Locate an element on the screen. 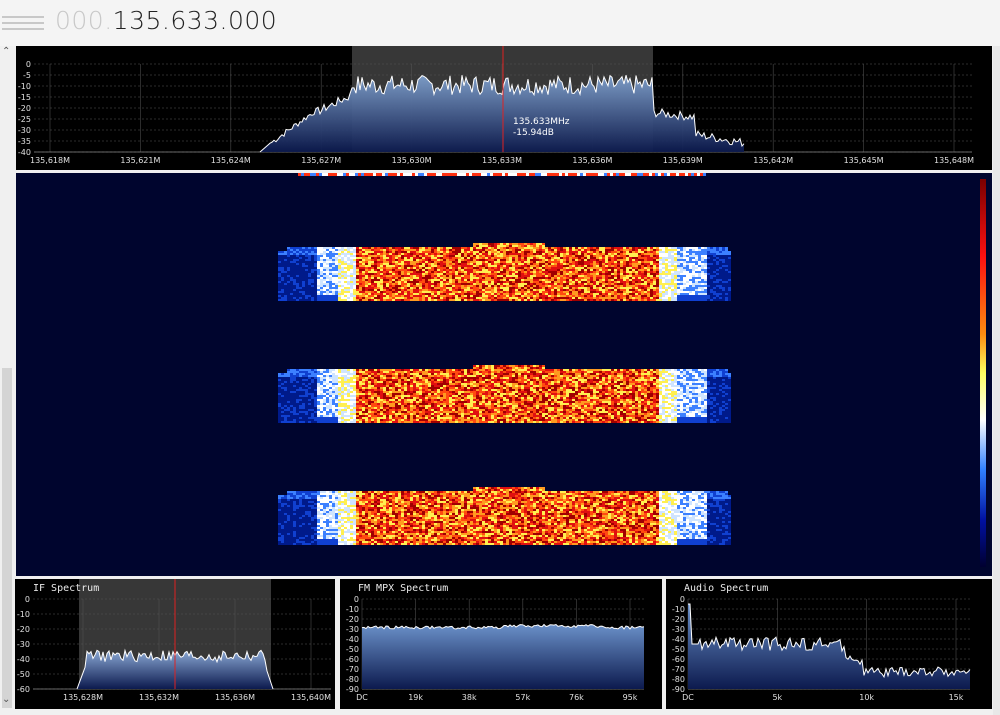  menu-icon is located at coordinates (23, 22).